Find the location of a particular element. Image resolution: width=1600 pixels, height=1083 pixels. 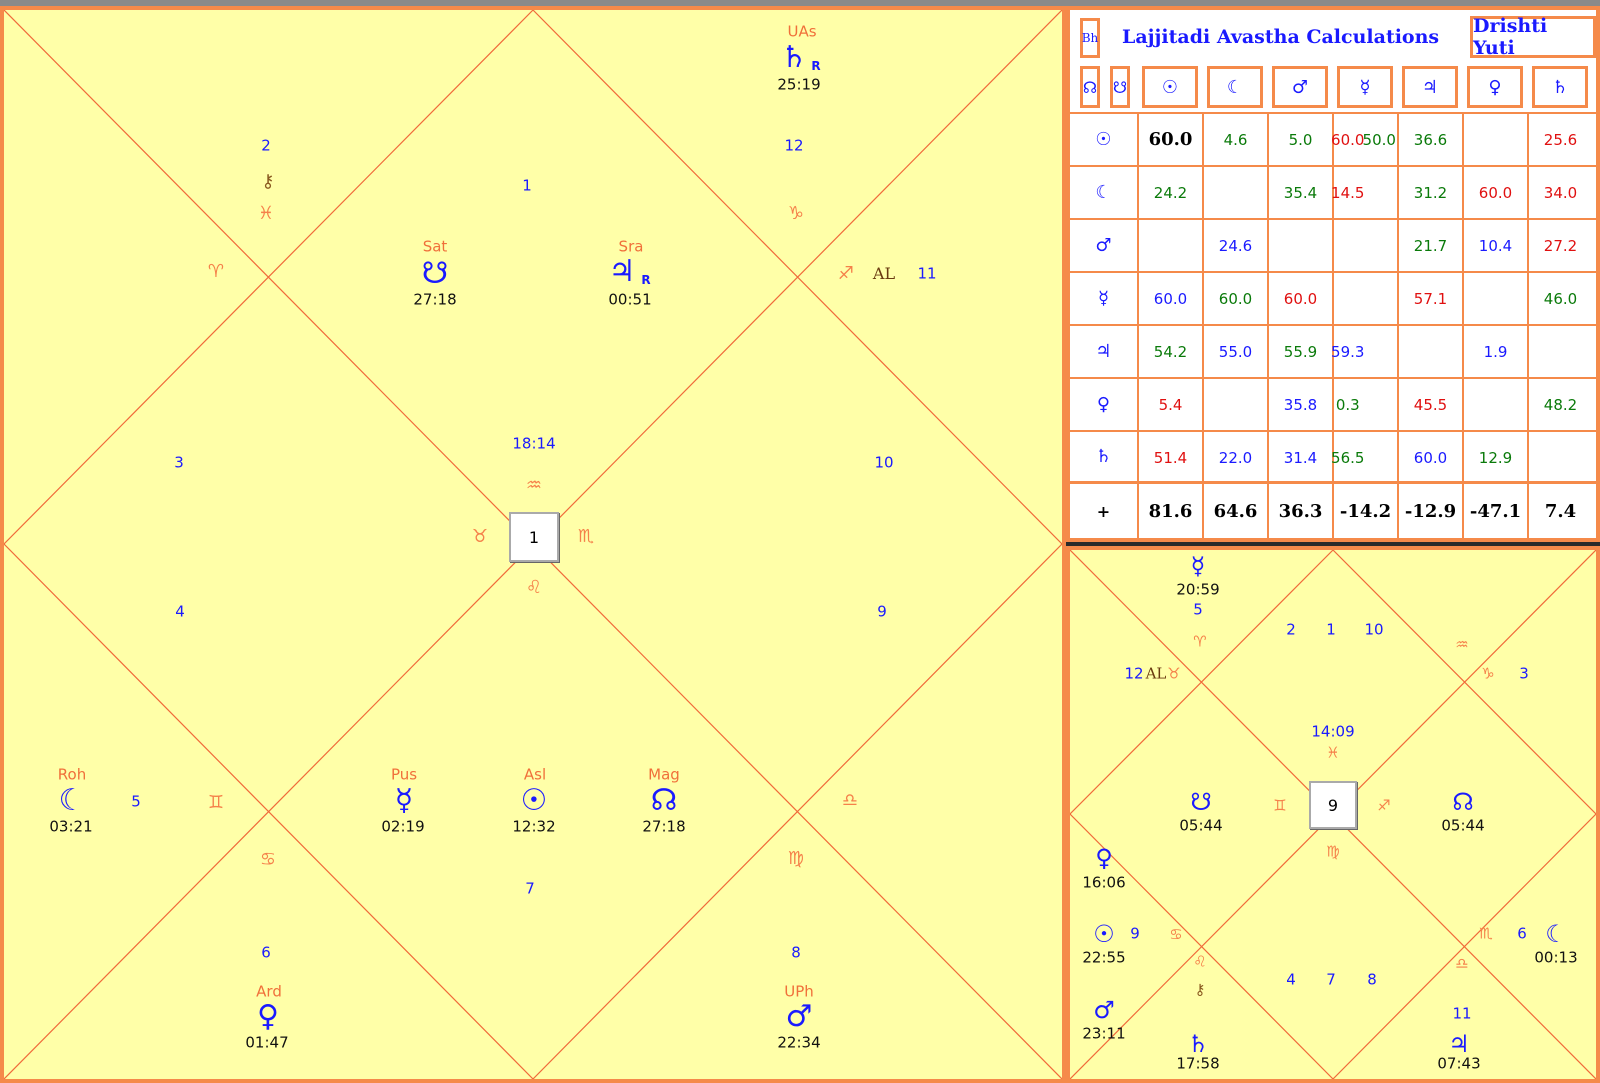

table-cell: 4.6 is located at coordinates (1235, 139).